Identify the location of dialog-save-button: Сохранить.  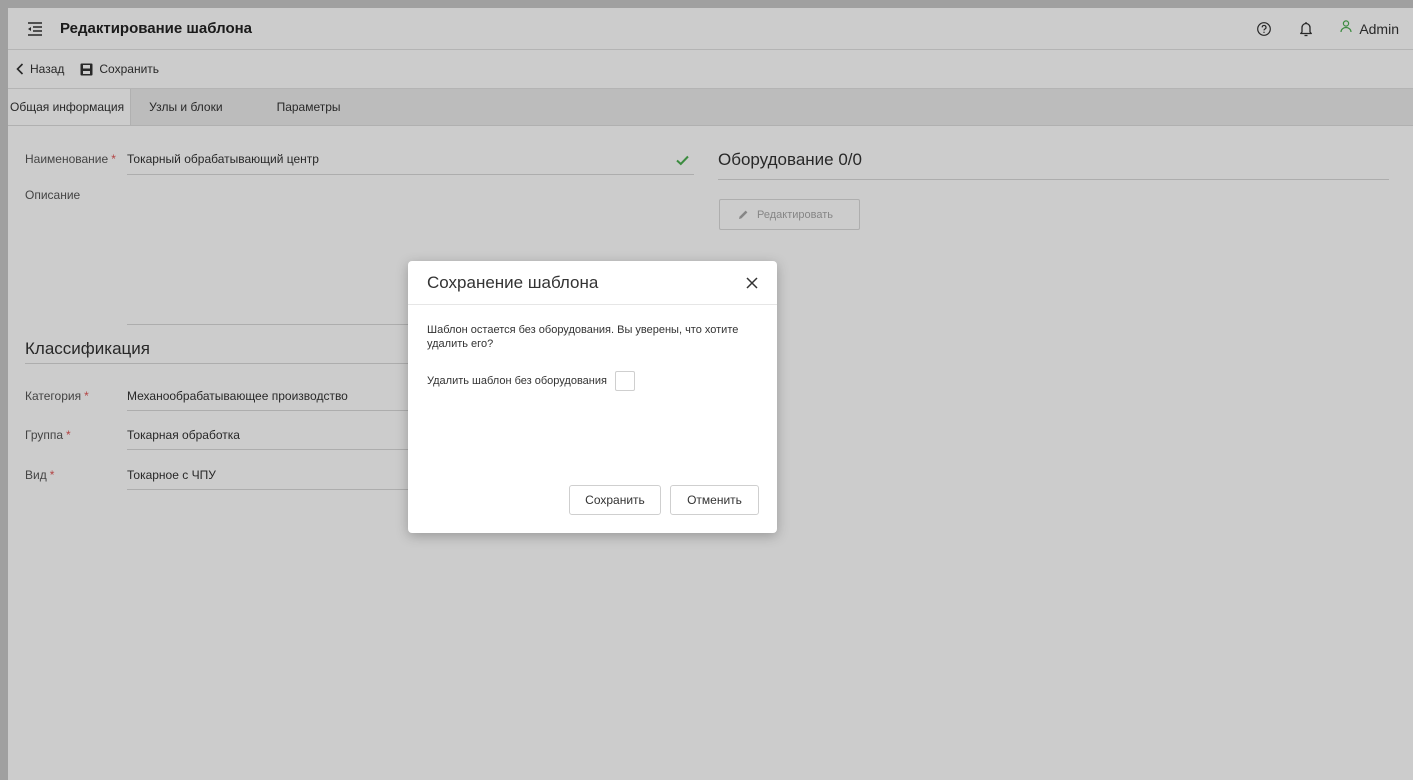
(615, 500).